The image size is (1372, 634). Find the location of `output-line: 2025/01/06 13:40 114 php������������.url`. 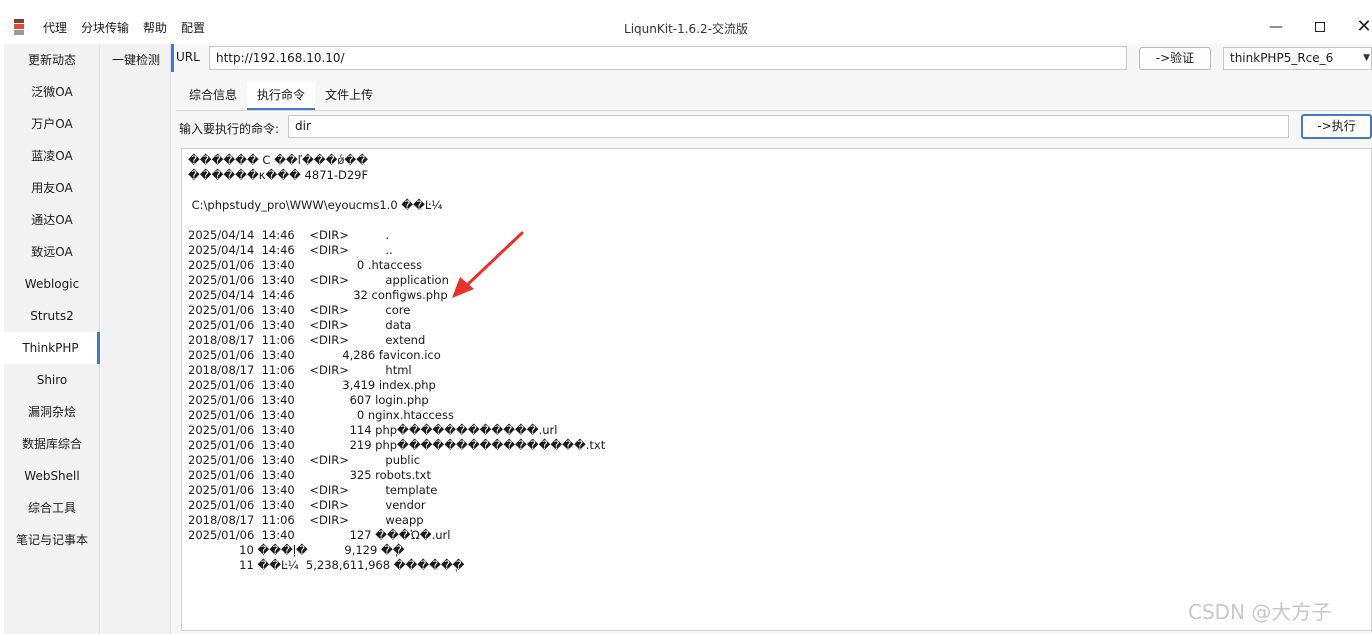

output-line: 2025/01/06 13:40 114 php������������.url is located at coordinates (373, 430).